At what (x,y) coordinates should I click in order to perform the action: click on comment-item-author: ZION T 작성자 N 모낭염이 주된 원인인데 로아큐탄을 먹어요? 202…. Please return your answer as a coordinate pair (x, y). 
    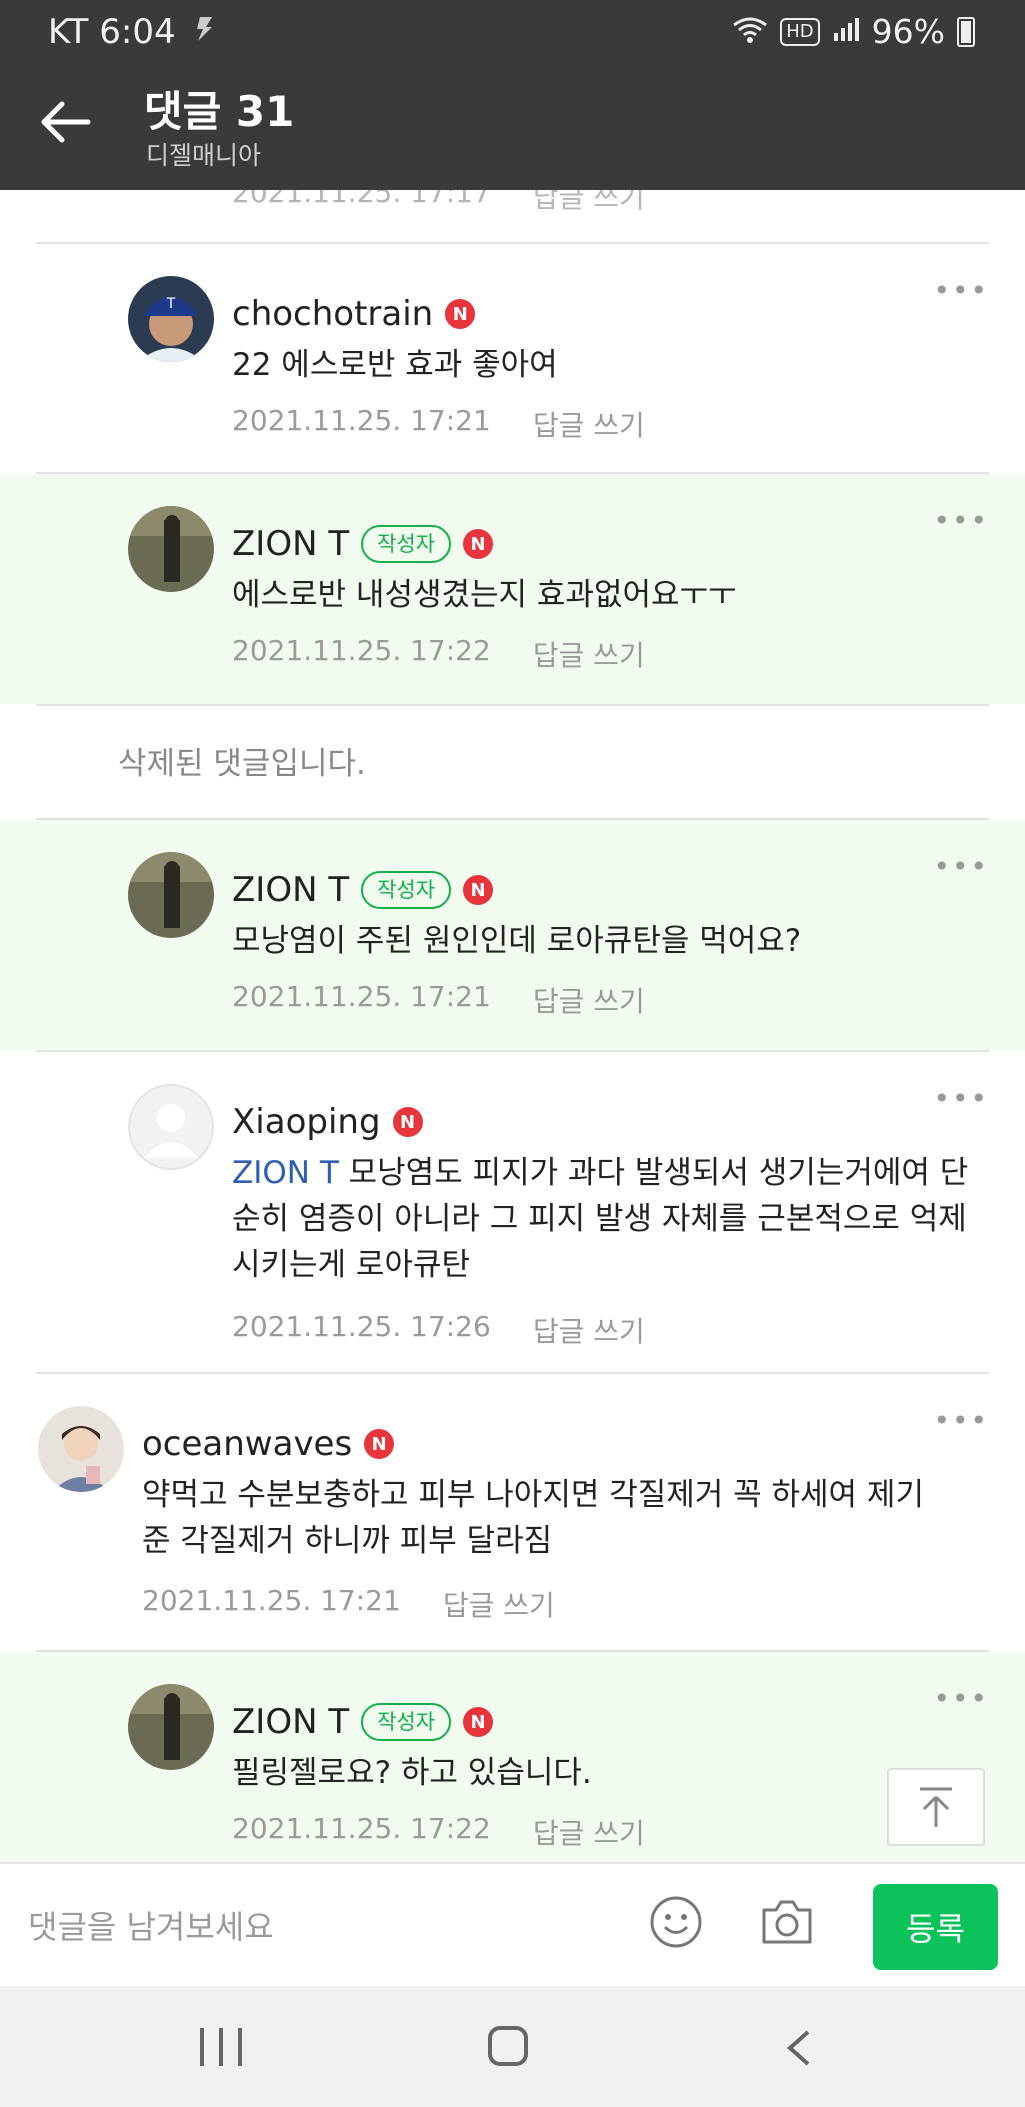
    Looking at the image, I should click on (512, 935).